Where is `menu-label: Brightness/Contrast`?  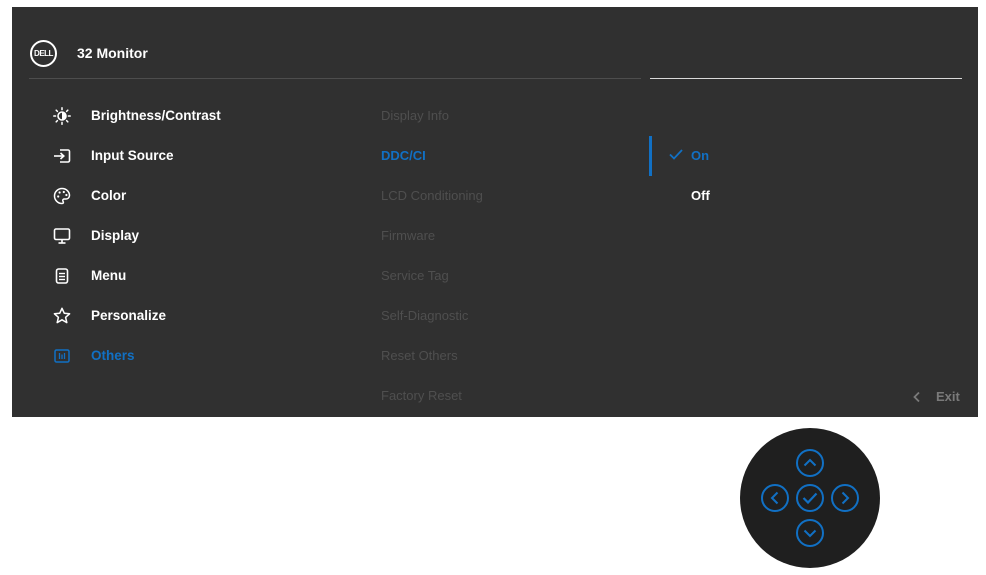 menu-label: Brightness/Contrast is located at coordinates (156, 115).